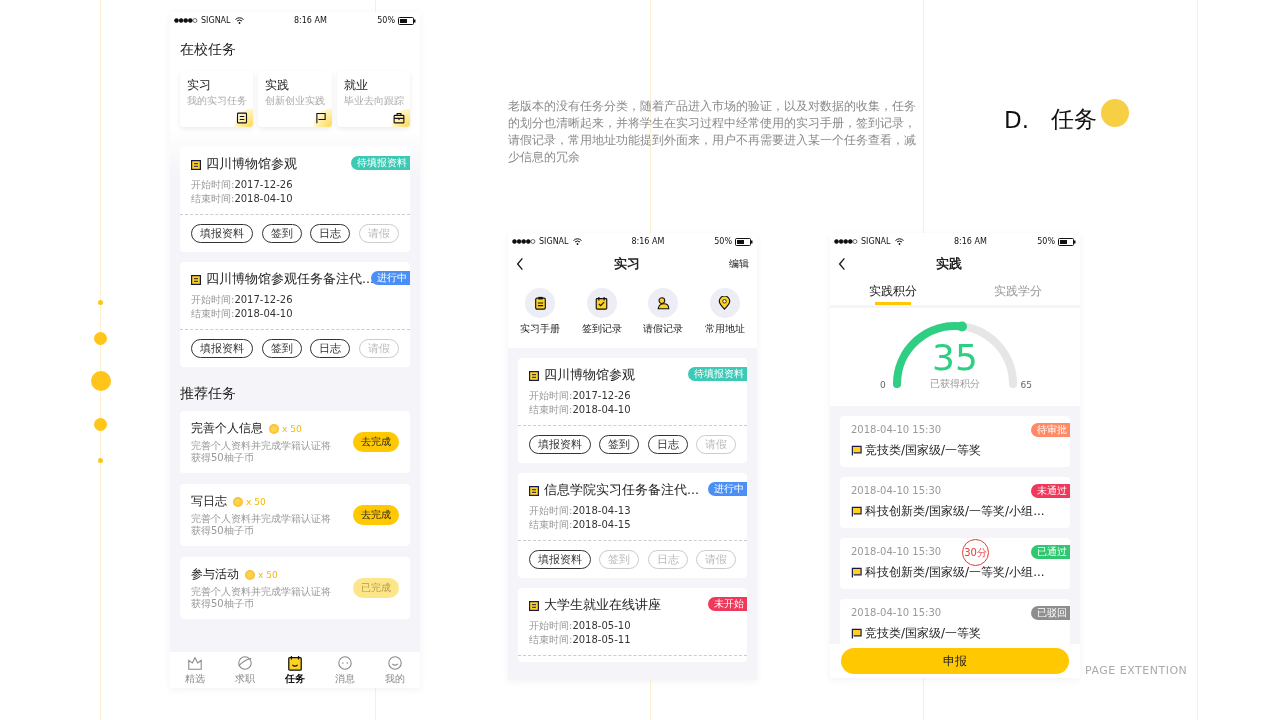 The width and height of the screenshot is (1280, 720). I want to click on clipboard-icon, so click(540, 303).